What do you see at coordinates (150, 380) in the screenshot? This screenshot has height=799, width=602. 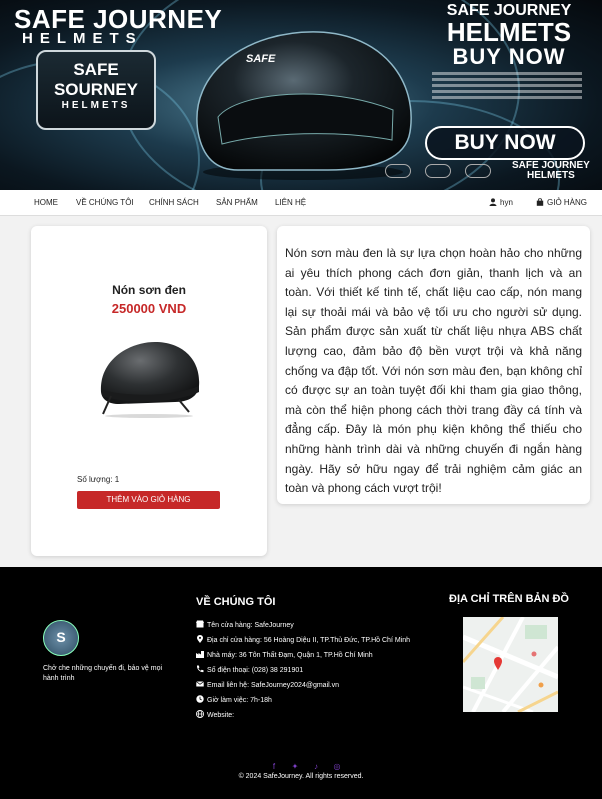 I see `product-helmet-image` at bounding box center [150, 380].